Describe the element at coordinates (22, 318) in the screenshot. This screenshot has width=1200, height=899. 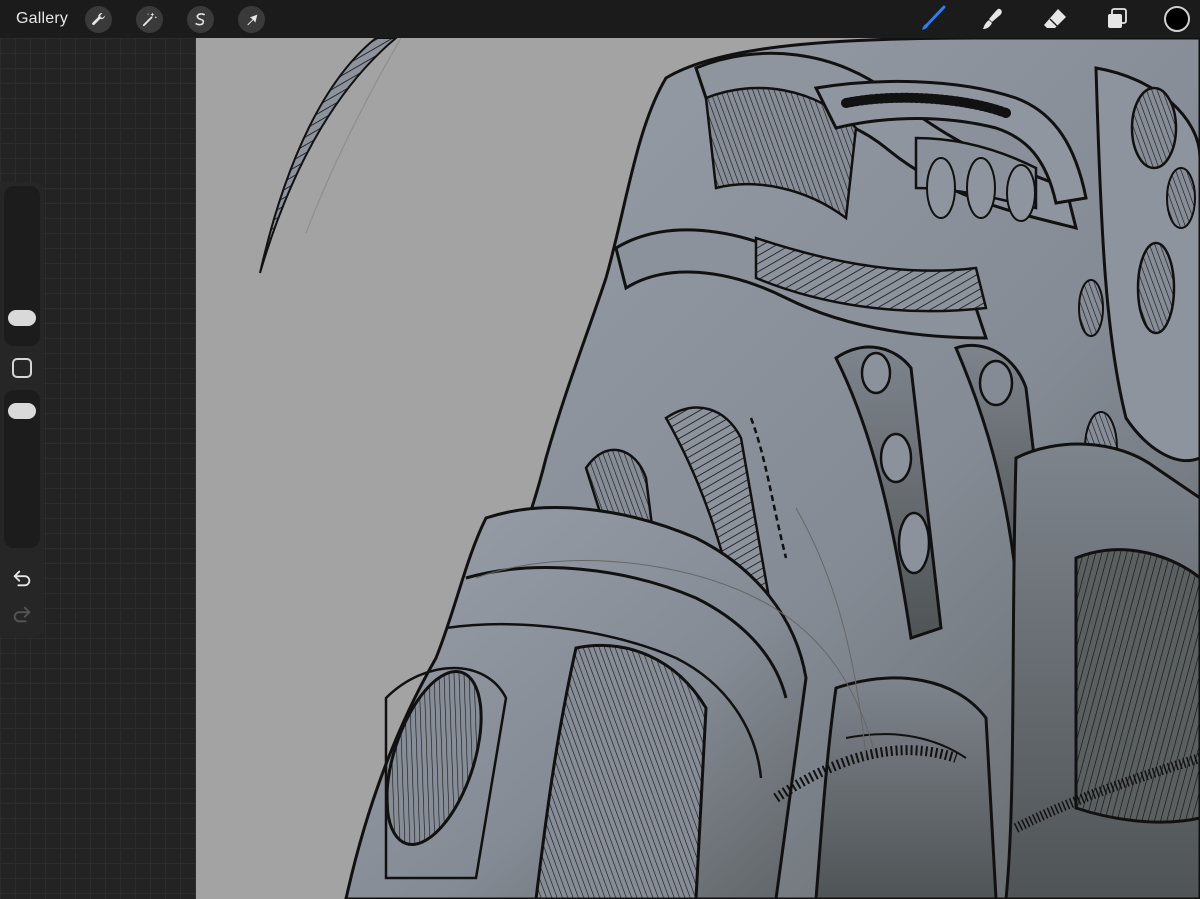
I see `brush-size-thumb` at that location.